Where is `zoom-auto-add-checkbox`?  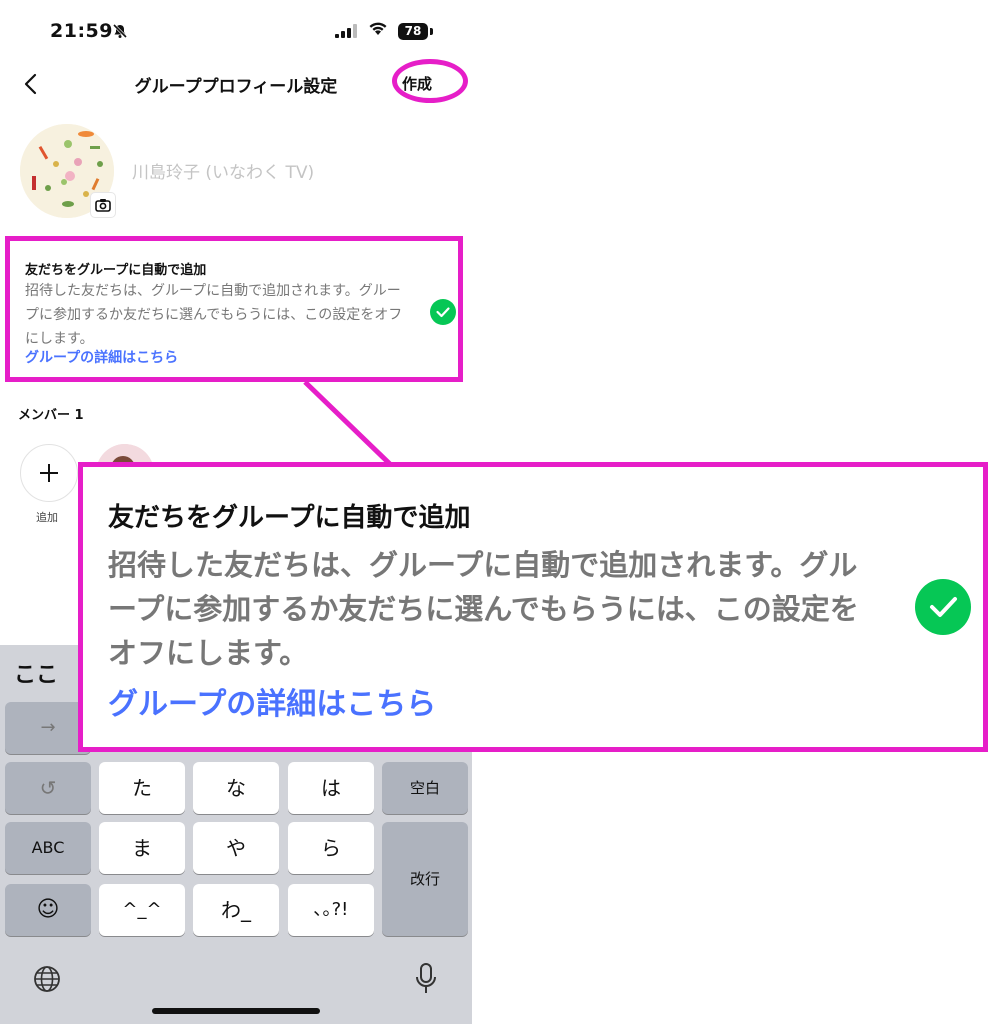
zoom-auto-add-checkbox is located at coordinates (943, 607).